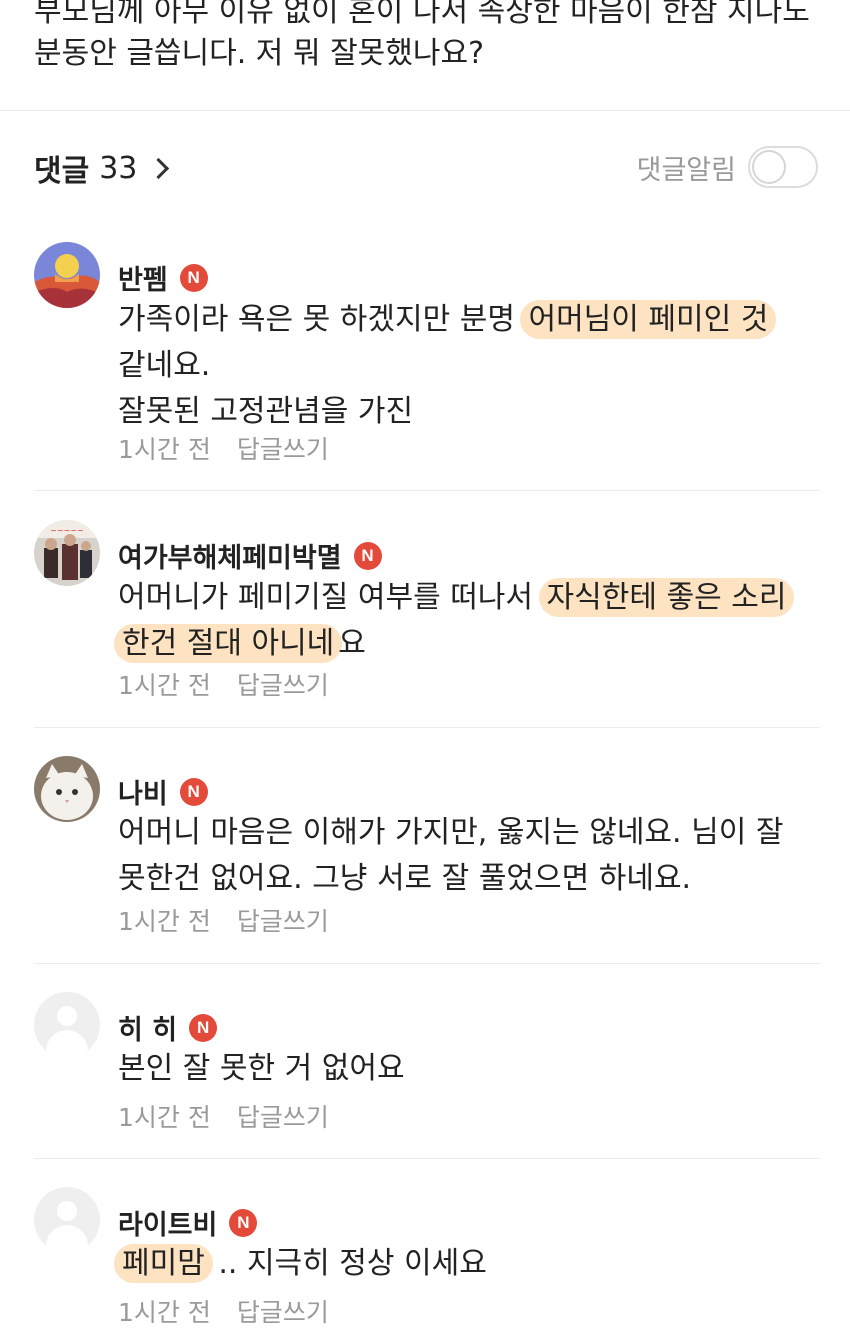 The height and width of the screenshot is (1338, 850). Describe the element at coordinates (168, 1225) in the screenshot. I see `author-name: 라이트비` at that location.